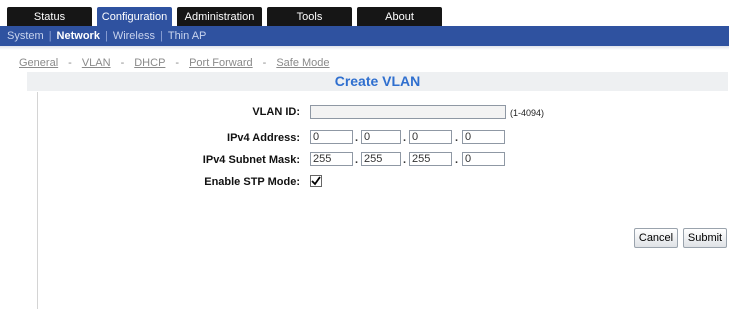 The width and height of the screenshot is (729, 309). Describe the element at coordinates (381, 137) in the screenshot. I see `ipv4-address-octet-2: 0` at that location.